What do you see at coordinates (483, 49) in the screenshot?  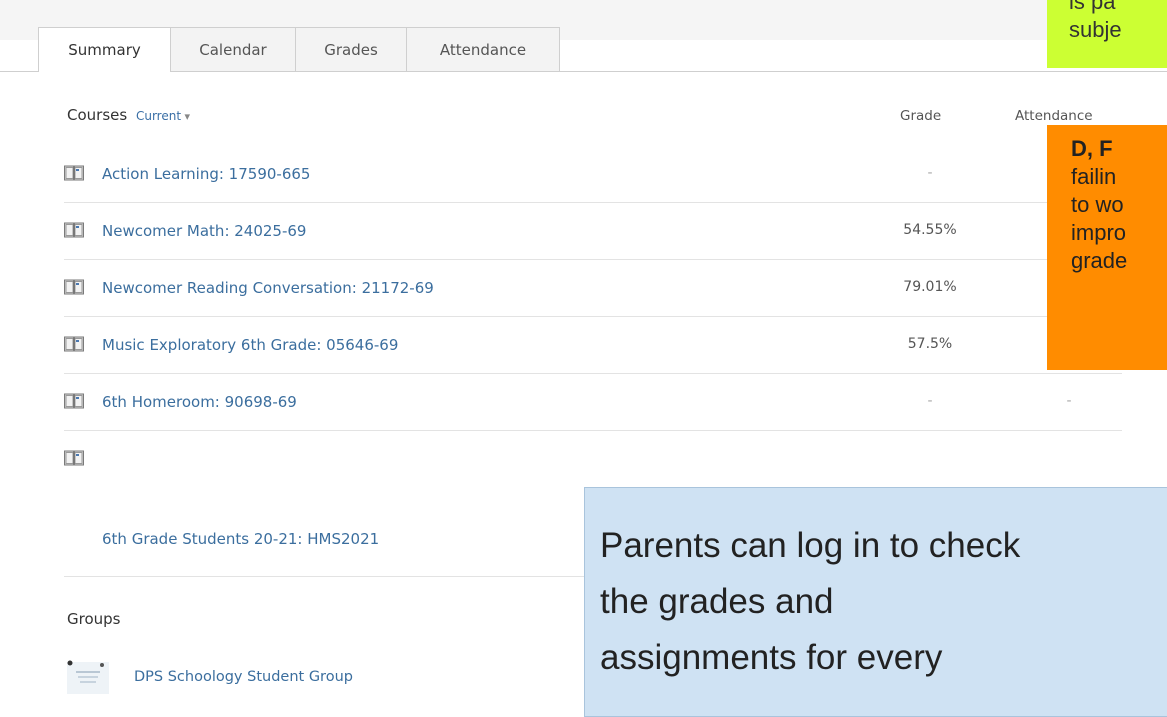 I see `tab-attendance: Attendance` at bounding box center [483, 49].